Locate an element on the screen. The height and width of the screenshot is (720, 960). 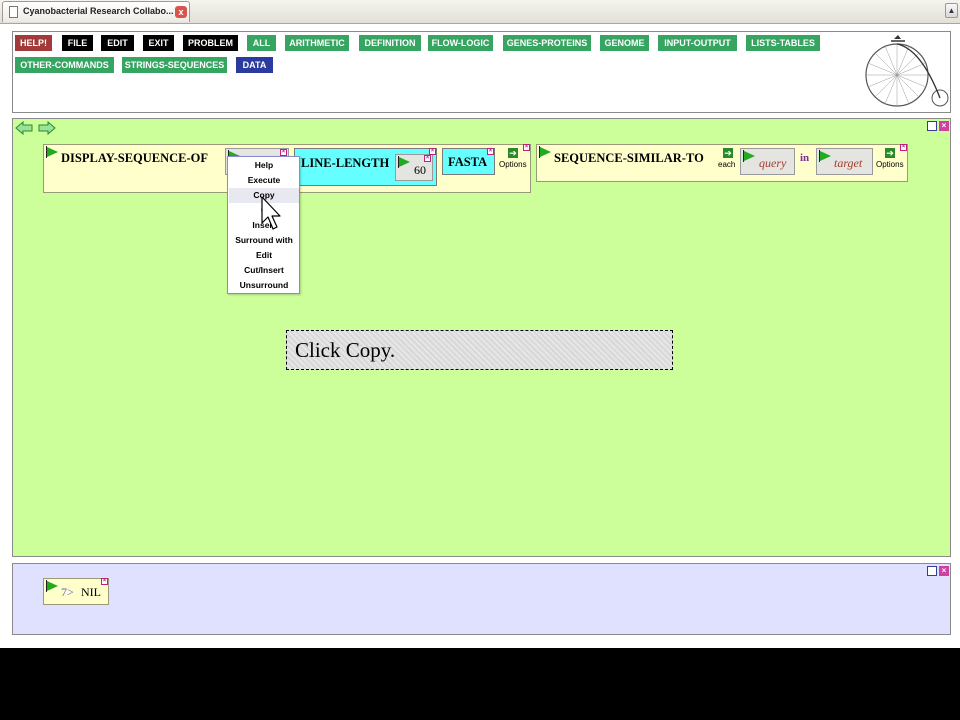
each-label: each is located at coordinates (727, 164).